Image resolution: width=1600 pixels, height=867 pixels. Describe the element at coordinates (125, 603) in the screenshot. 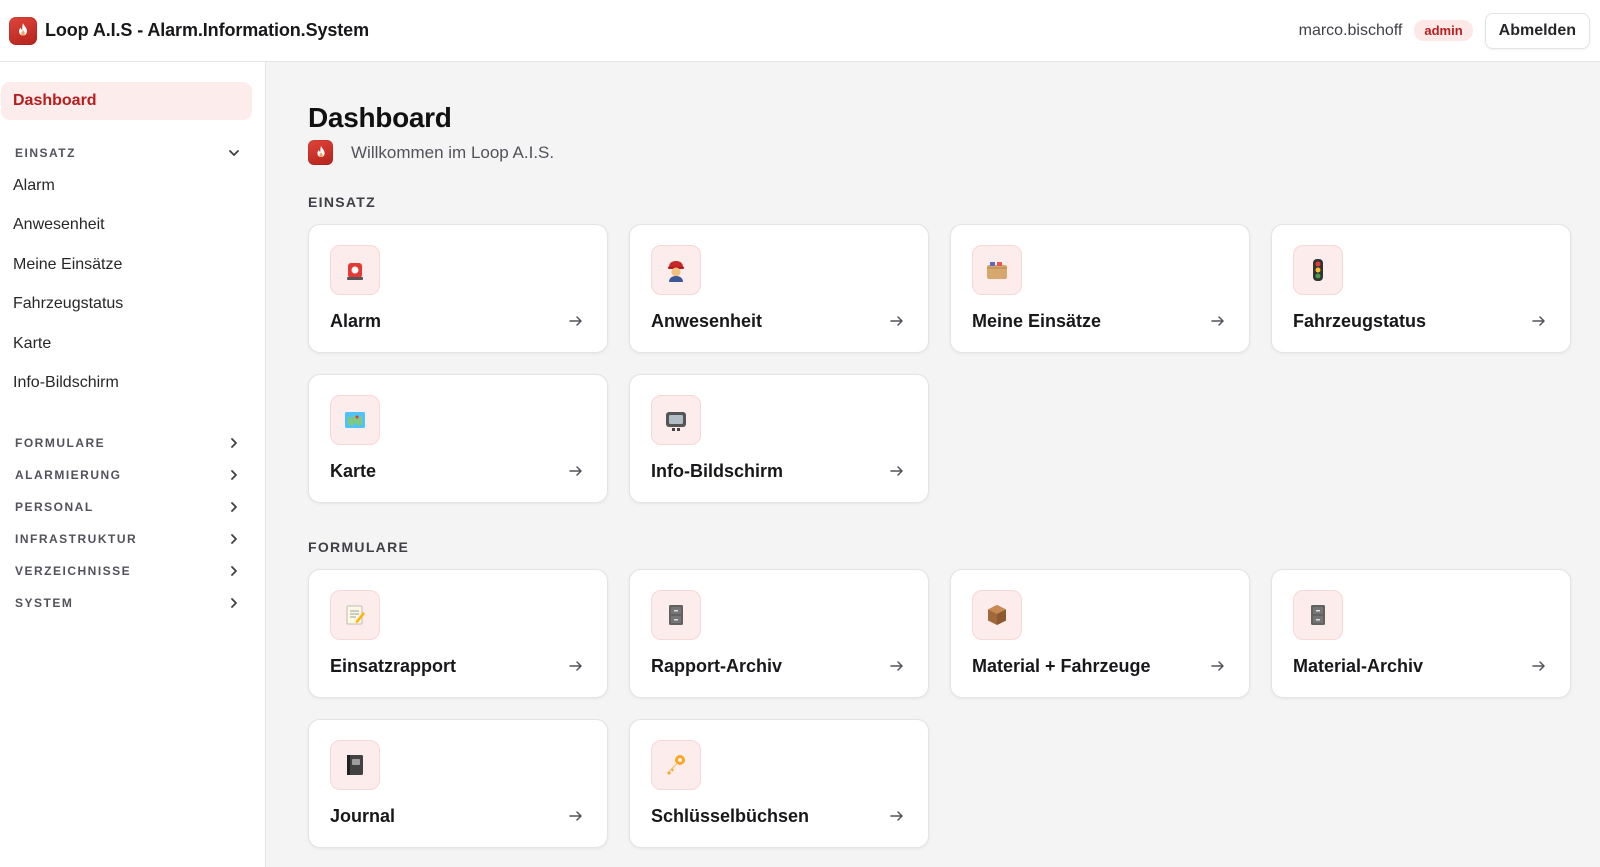

I see `sidebar-group-system: SYSTEM` at that location.